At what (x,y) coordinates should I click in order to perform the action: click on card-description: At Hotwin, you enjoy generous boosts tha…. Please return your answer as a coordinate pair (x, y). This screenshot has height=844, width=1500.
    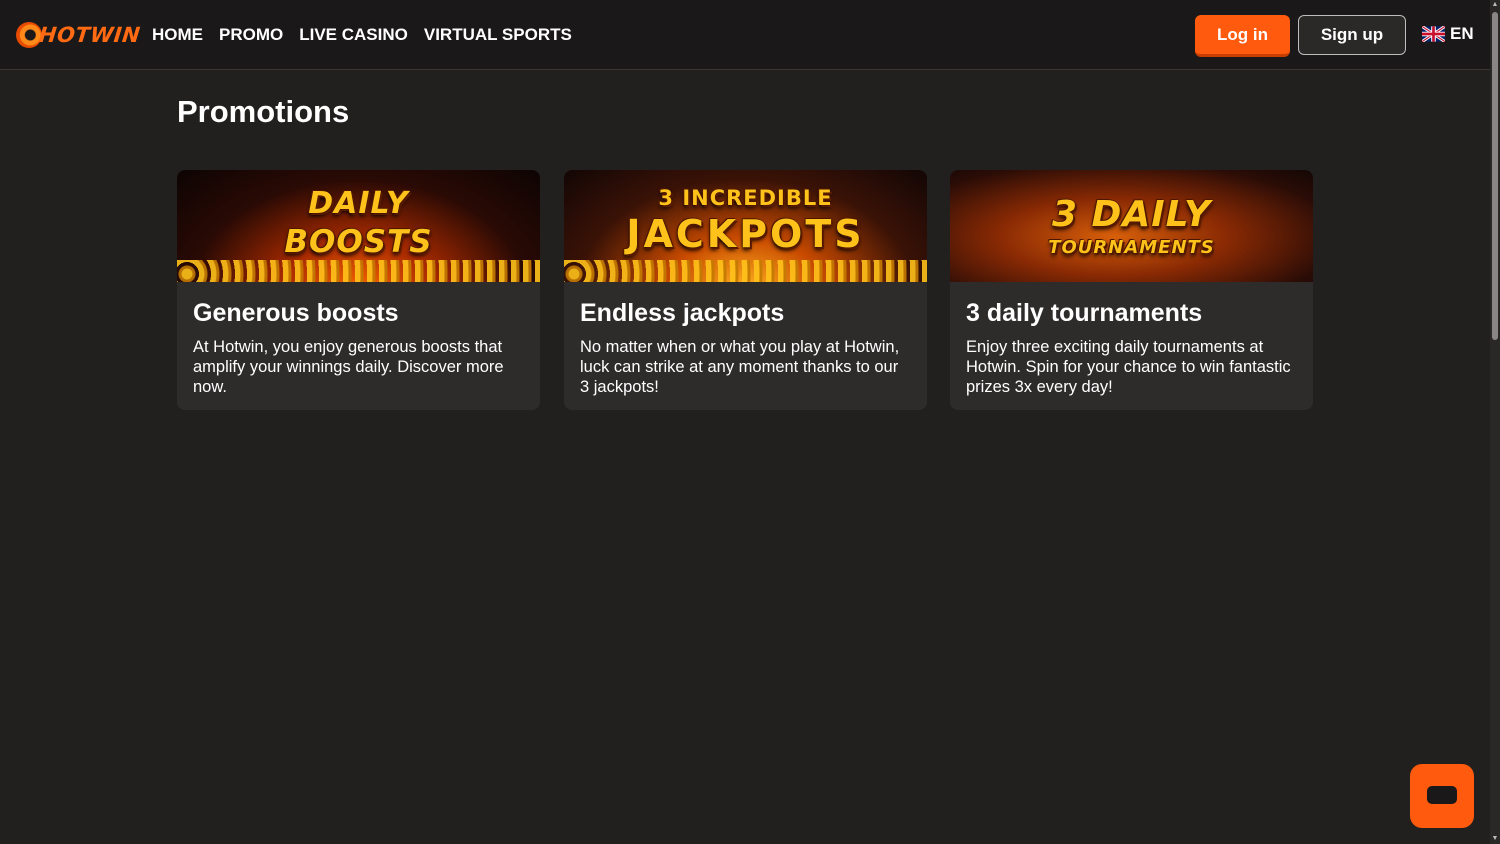
    Looking at the image, I should click on (348, 367).